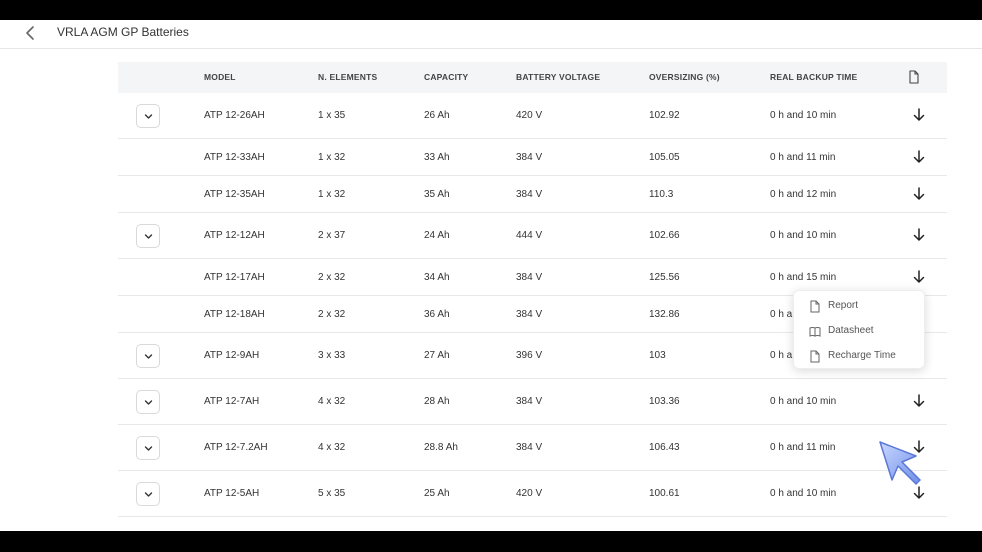 The width and height of the screenshot is (982, 552). I want to click on cell-model: ATP 12-35AH, so click(234, 194).